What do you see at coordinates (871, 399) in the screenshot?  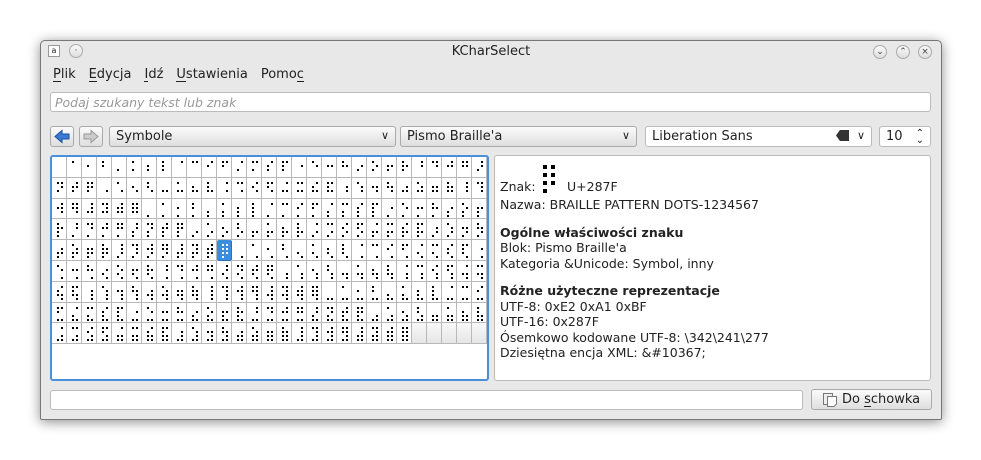 I see `copy-to-clipboard-button: Do schowka` at bounding box center [871, 399].